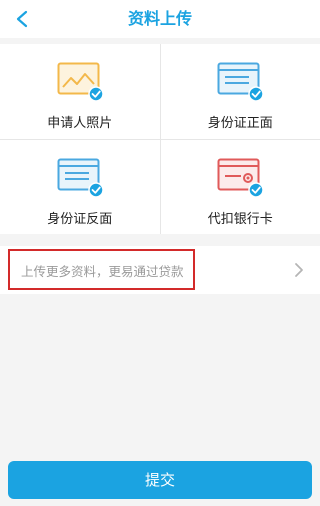 The width and height of the screenshot is (320, 506). Describe the element at coordinates (80, 82) in the screenshot. I see `photo-icon` at that location.